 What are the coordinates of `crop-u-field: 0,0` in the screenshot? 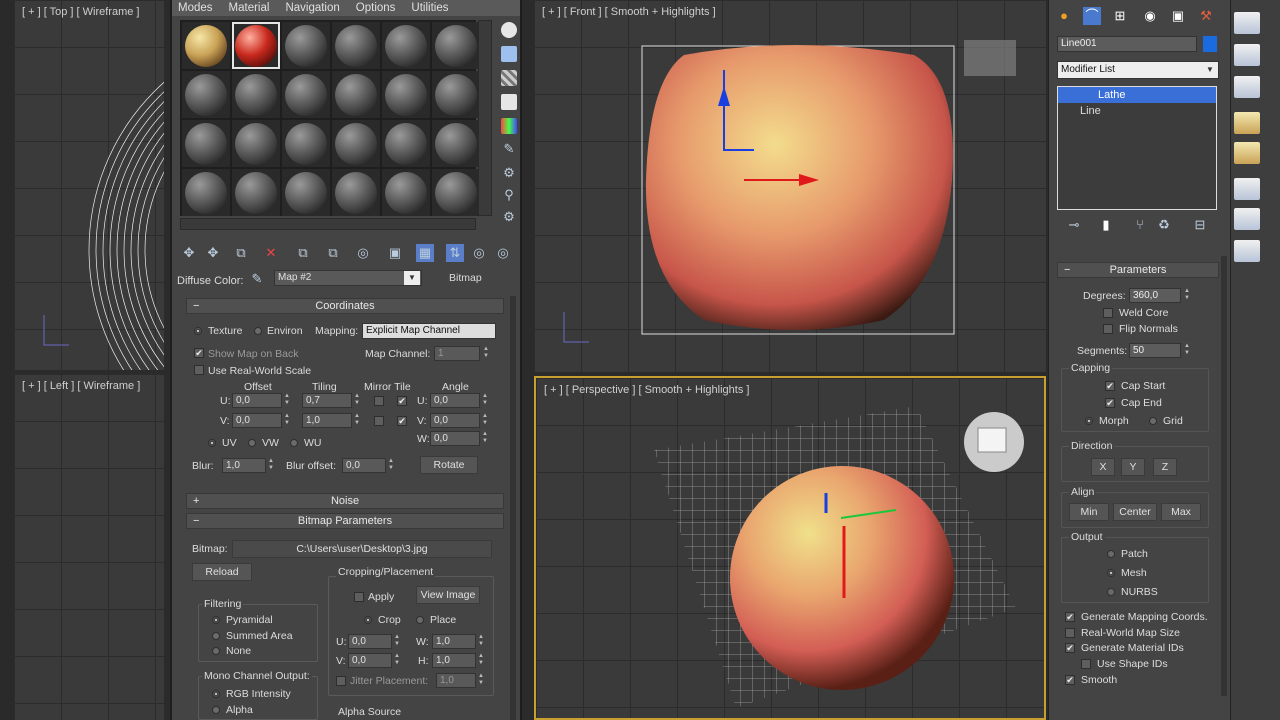 It's located at (370, 641).